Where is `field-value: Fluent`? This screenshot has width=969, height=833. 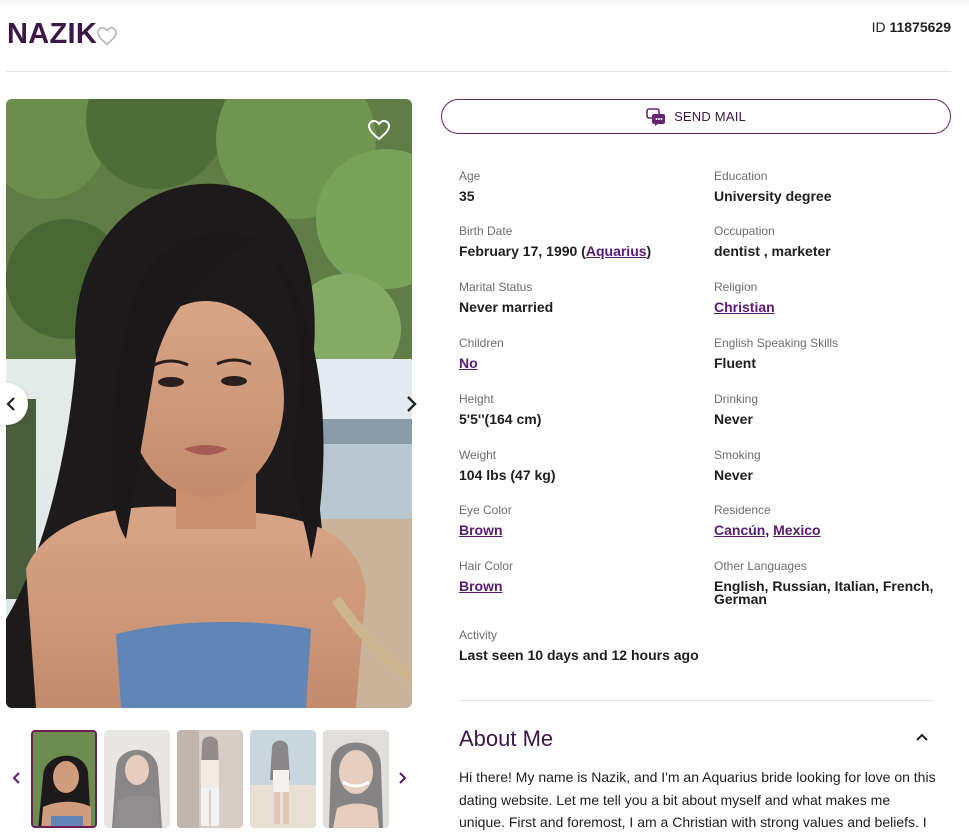
field-value: Fluent is located at coordinates (735, 363).